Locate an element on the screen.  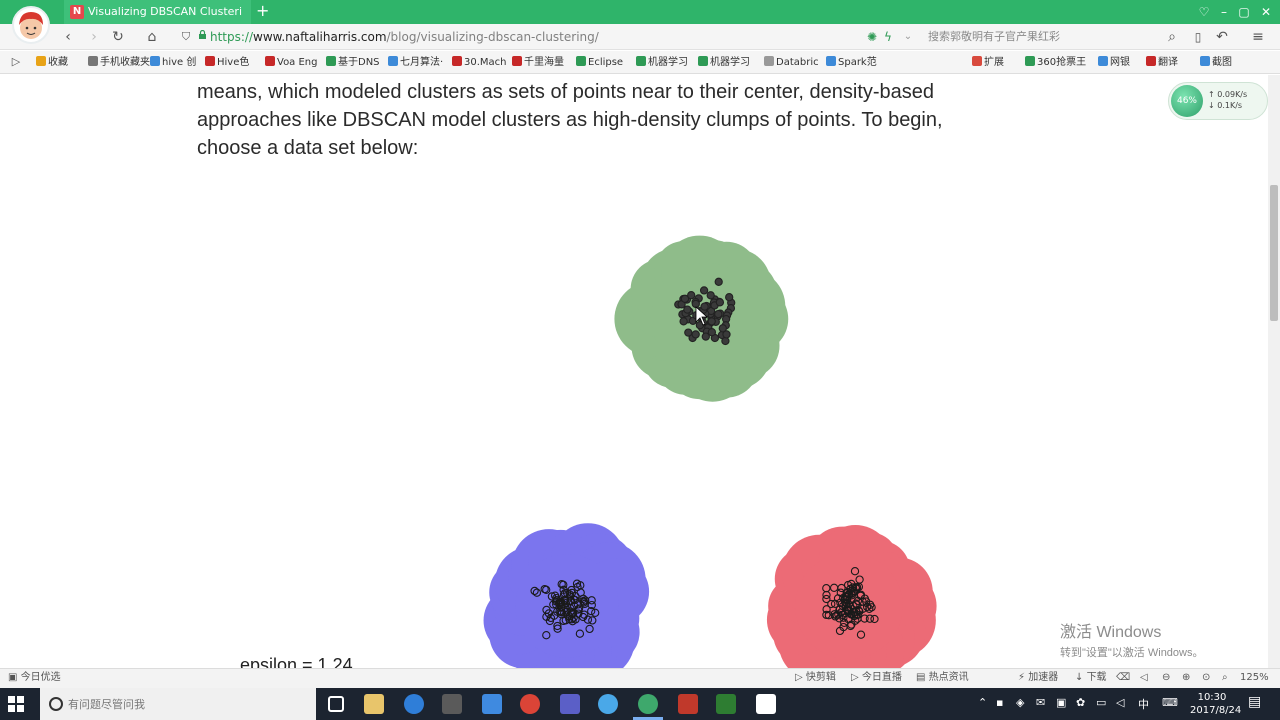
tray-app-icon: ▣ is located at coordinates (1061, 702).